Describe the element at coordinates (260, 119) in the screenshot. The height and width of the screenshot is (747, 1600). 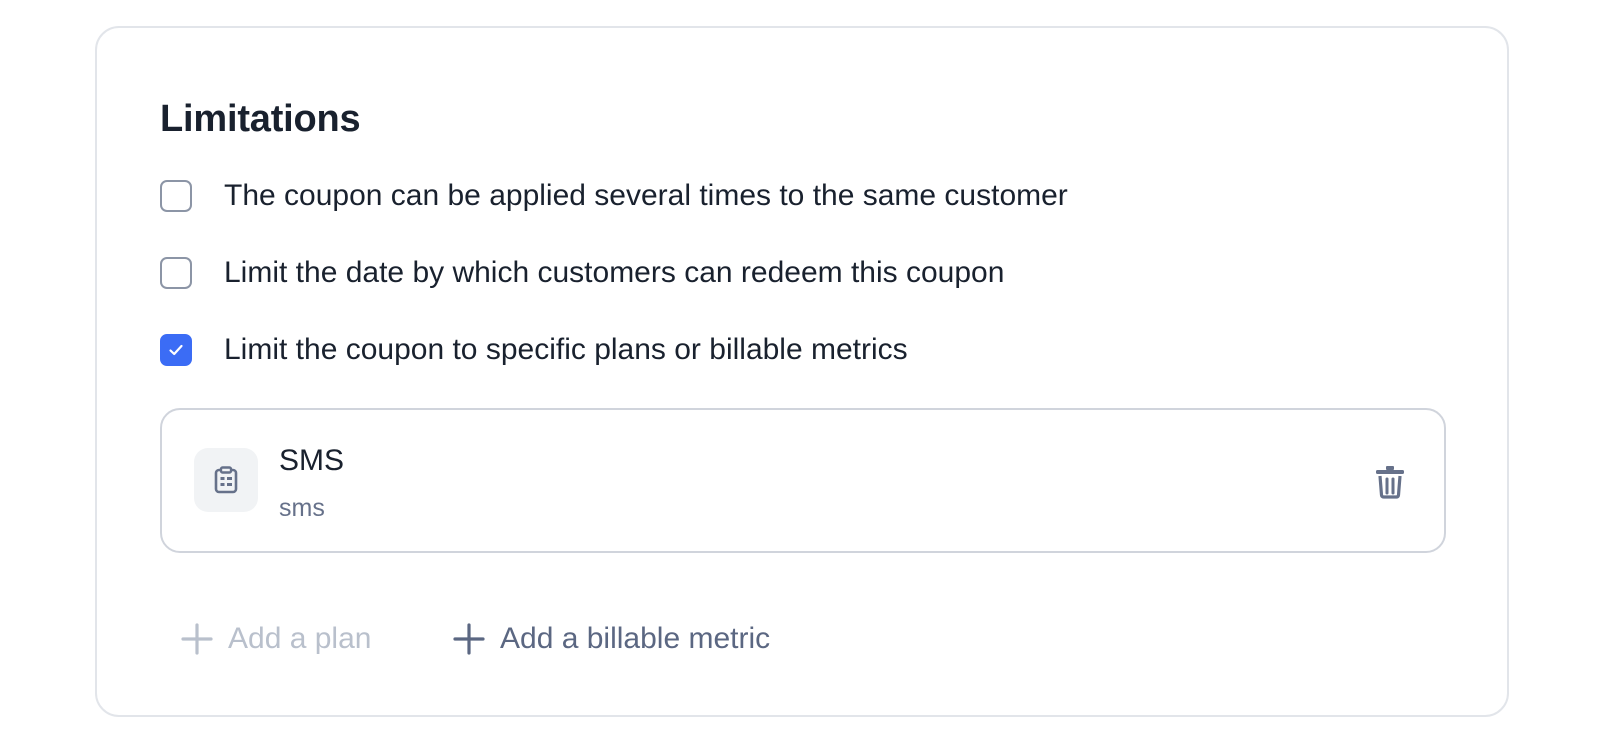
I see `section-title: Limitations` at that location.